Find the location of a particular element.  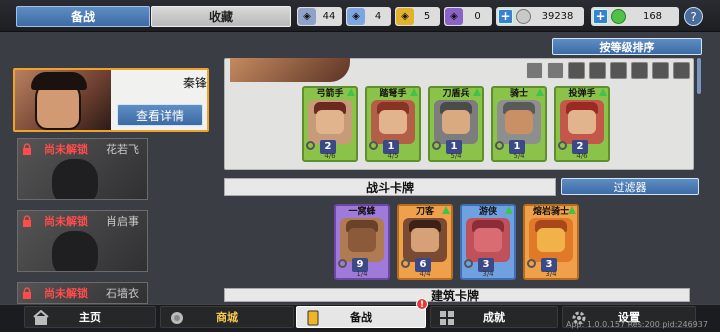

battle-card: 游侠 3 3/4 is located at coordinates (488, 242).